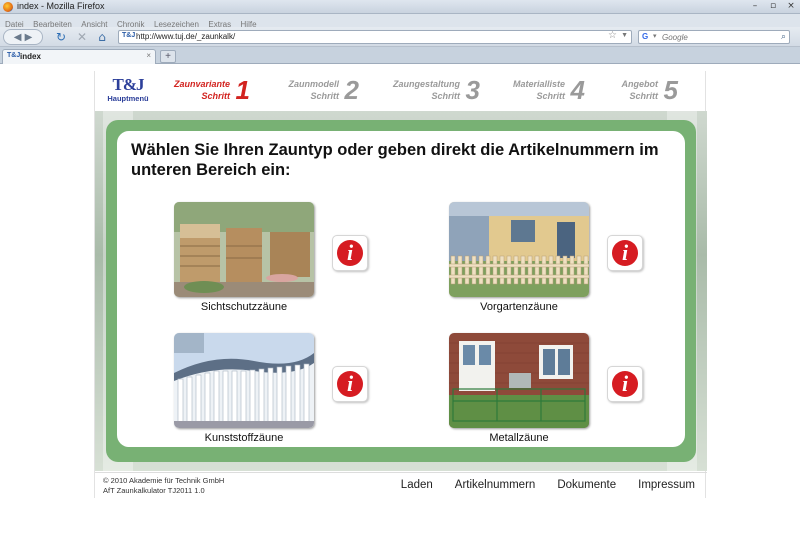  Describe the element at coordinates (472, 90) in the screenshot. I see `step-number: 3` at that location.